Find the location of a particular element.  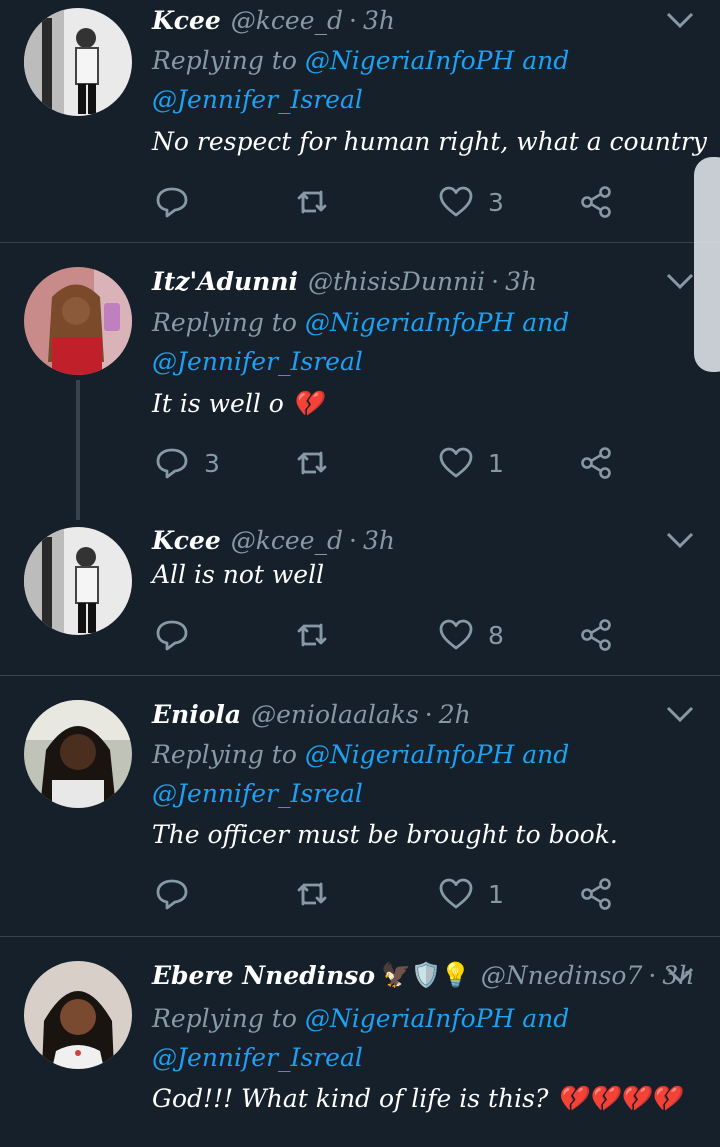

like-count: 3 is located at coordinates (496, 202).